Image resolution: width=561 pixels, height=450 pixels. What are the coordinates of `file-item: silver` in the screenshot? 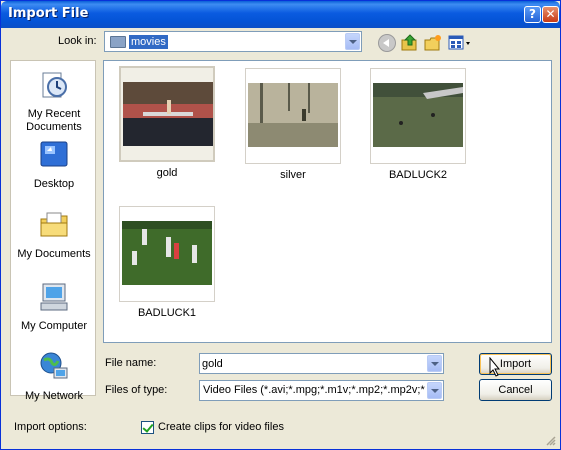 It's located at (293, 124).